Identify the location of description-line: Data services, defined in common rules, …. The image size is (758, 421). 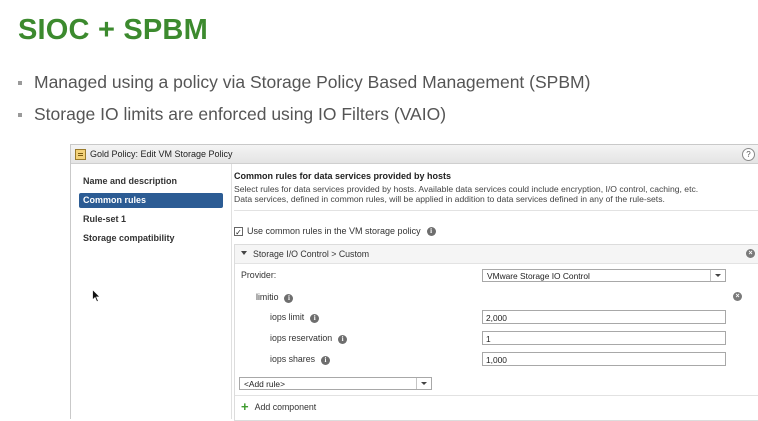
(449, 199).